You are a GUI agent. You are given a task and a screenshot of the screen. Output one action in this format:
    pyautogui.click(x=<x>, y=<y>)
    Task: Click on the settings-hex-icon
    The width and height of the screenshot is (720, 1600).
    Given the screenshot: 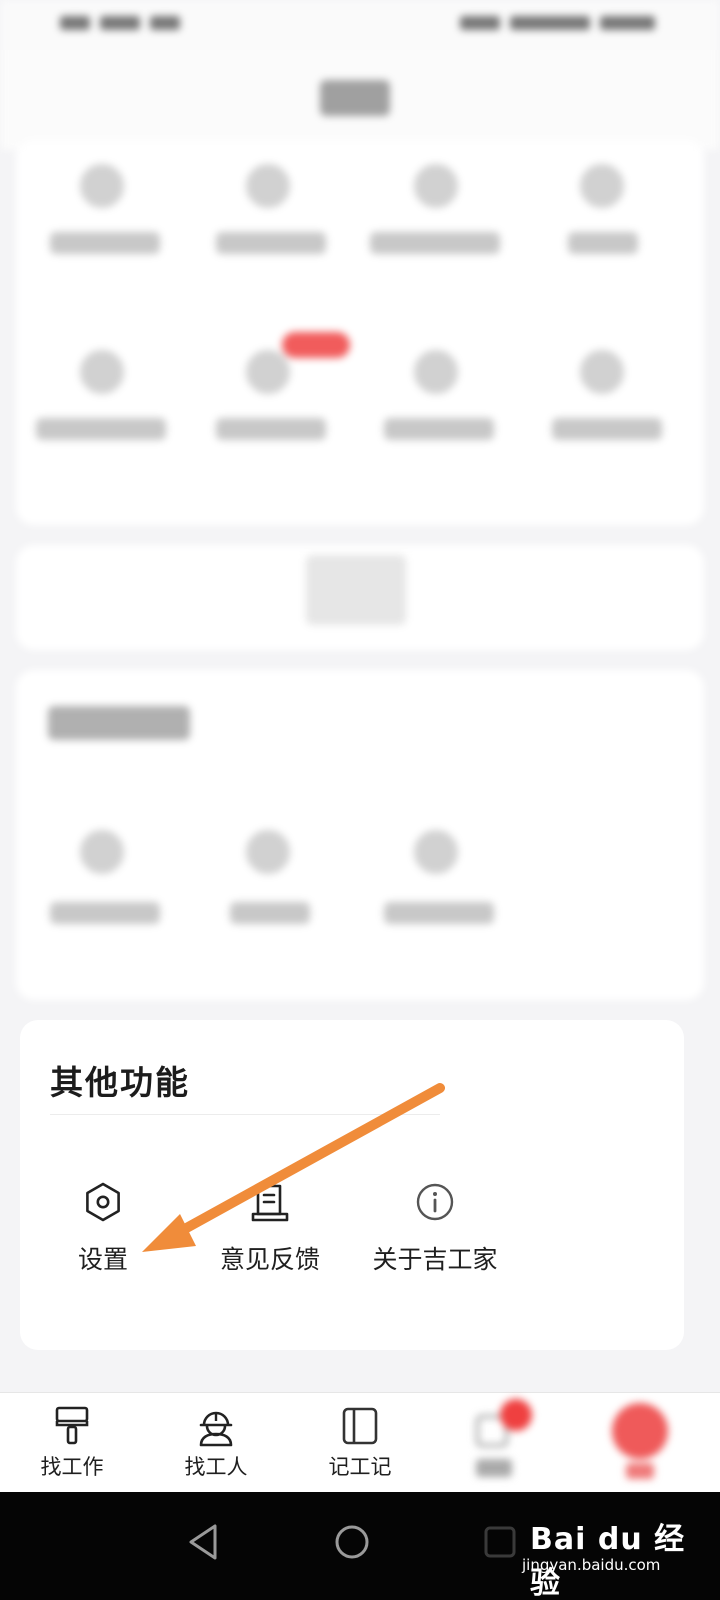 What is the action you would take?
    pyautogui.click(x=103, y=1202)
    